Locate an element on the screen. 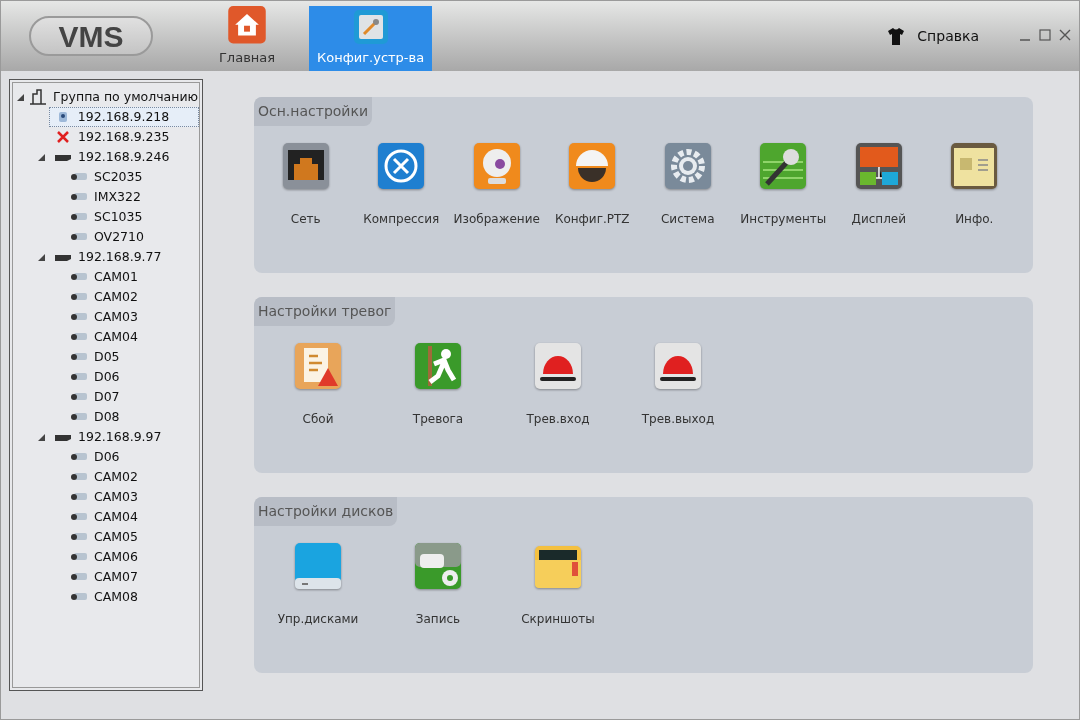  gear-icon is located at coordinates (687, 166).